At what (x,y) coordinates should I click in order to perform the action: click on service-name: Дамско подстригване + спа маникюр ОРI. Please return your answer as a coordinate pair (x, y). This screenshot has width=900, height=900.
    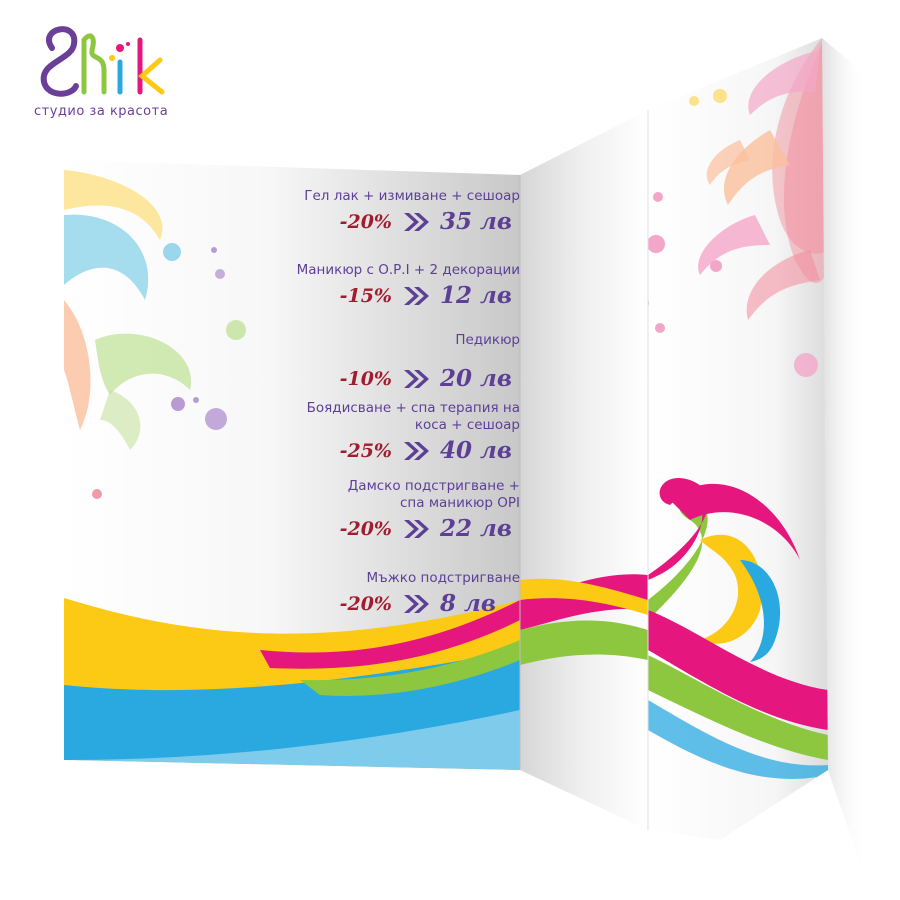
    Looking at the image, I should click on (433, 494).